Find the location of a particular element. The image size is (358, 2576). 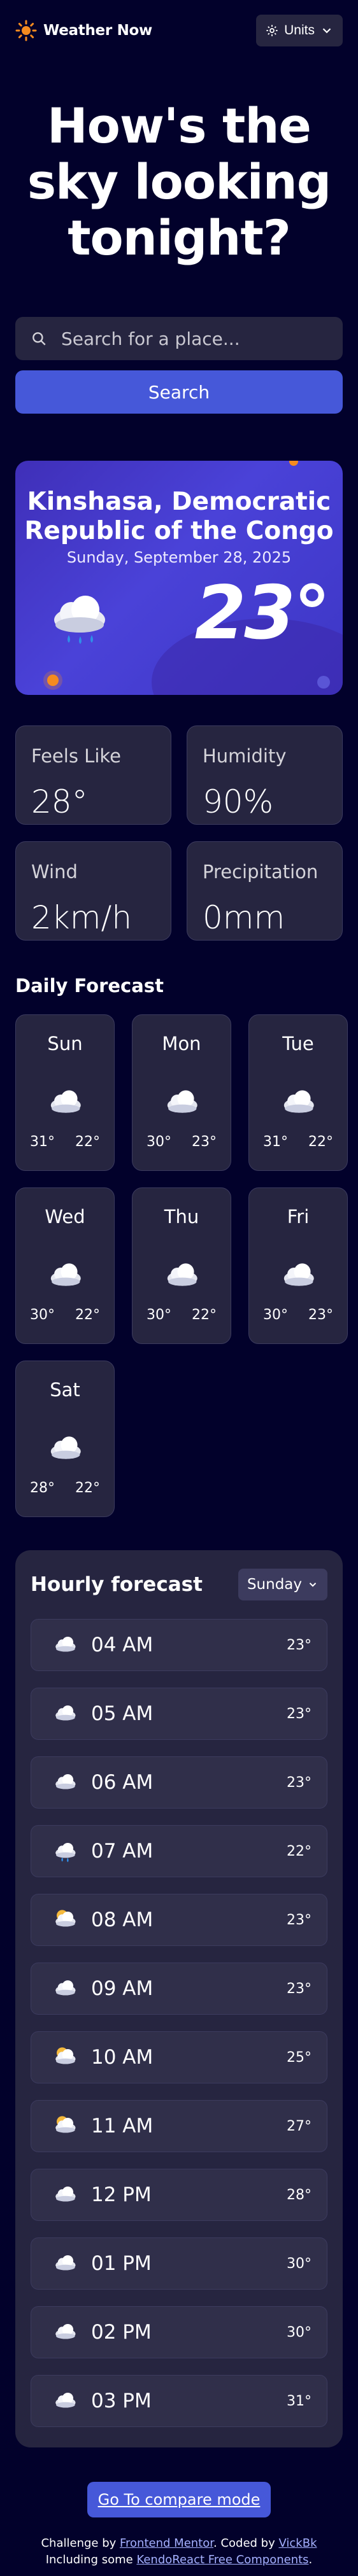

search-button: Search is located at coordinates (179, 392).